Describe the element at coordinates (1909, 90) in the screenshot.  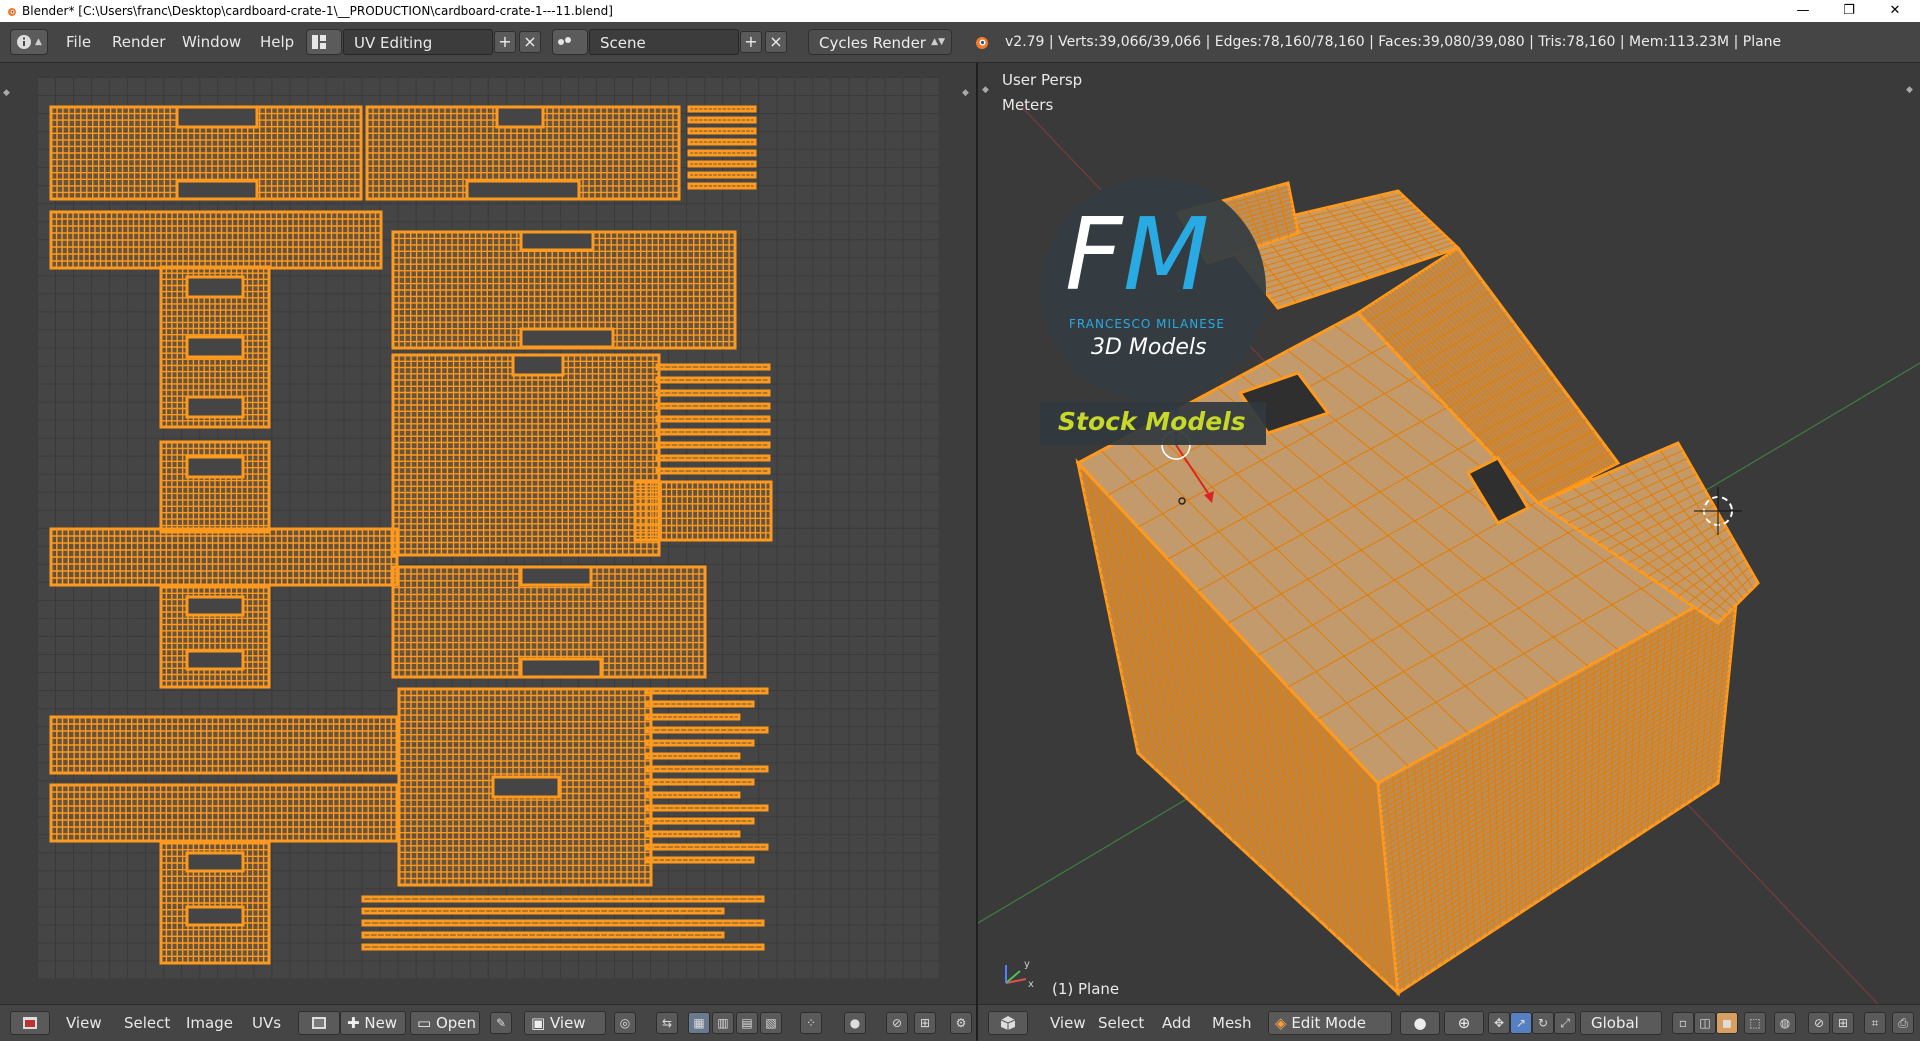
I see `properties-expand-icon: ◆` at that location.